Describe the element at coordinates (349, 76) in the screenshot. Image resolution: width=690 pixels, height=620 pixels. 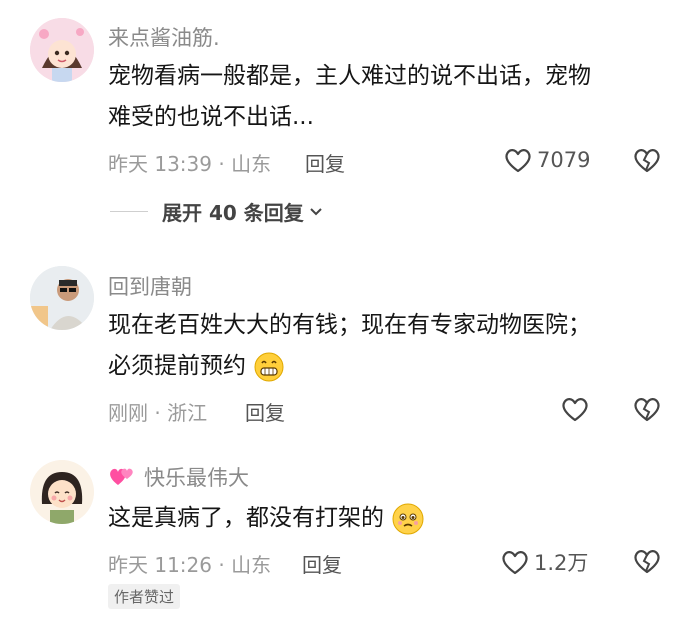
I see `comment-text-line: 宠物看病一般都是，主人难过的说不出话，宠物` at that location.